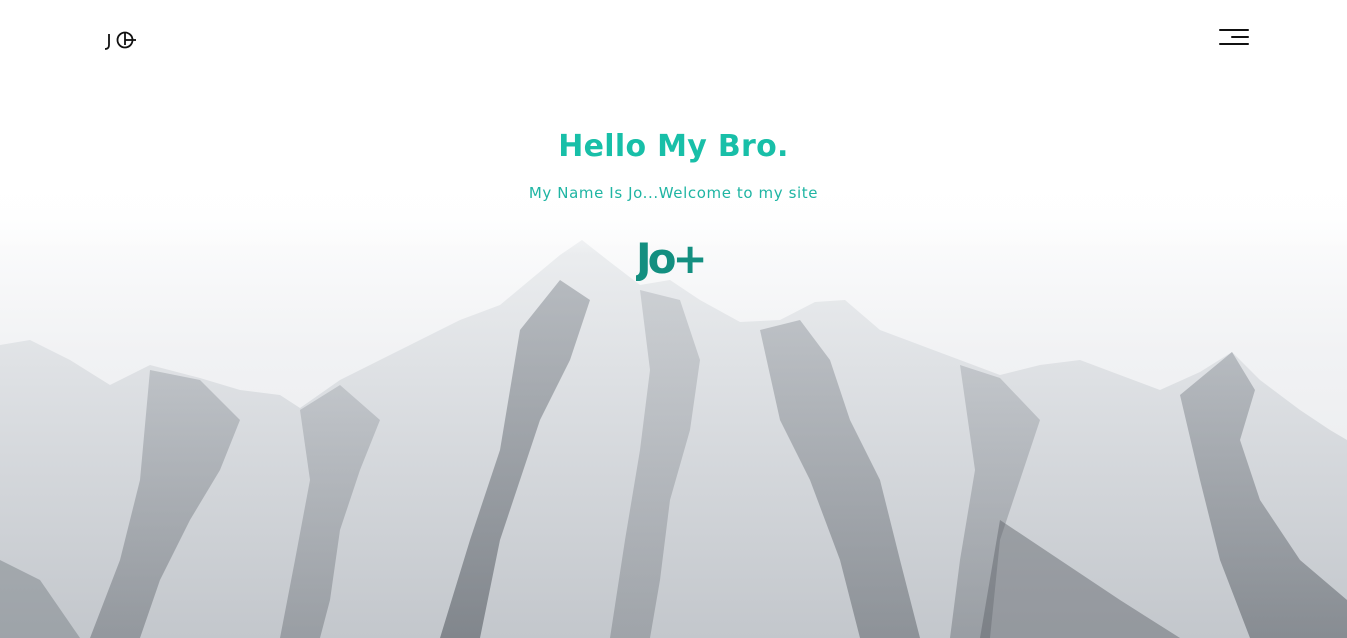 The height and width of the screenshot is (638, 1347). I want to click on hero-subtitle: My Name Is Jo...Welcome to my site, so click(673, 193).